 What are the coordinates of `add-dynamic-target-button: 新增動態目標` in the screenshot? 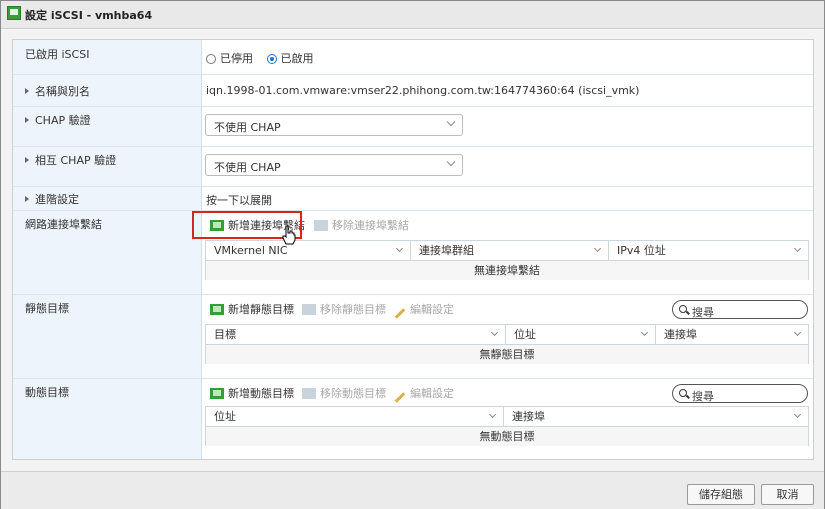 It's located at (252, 394).